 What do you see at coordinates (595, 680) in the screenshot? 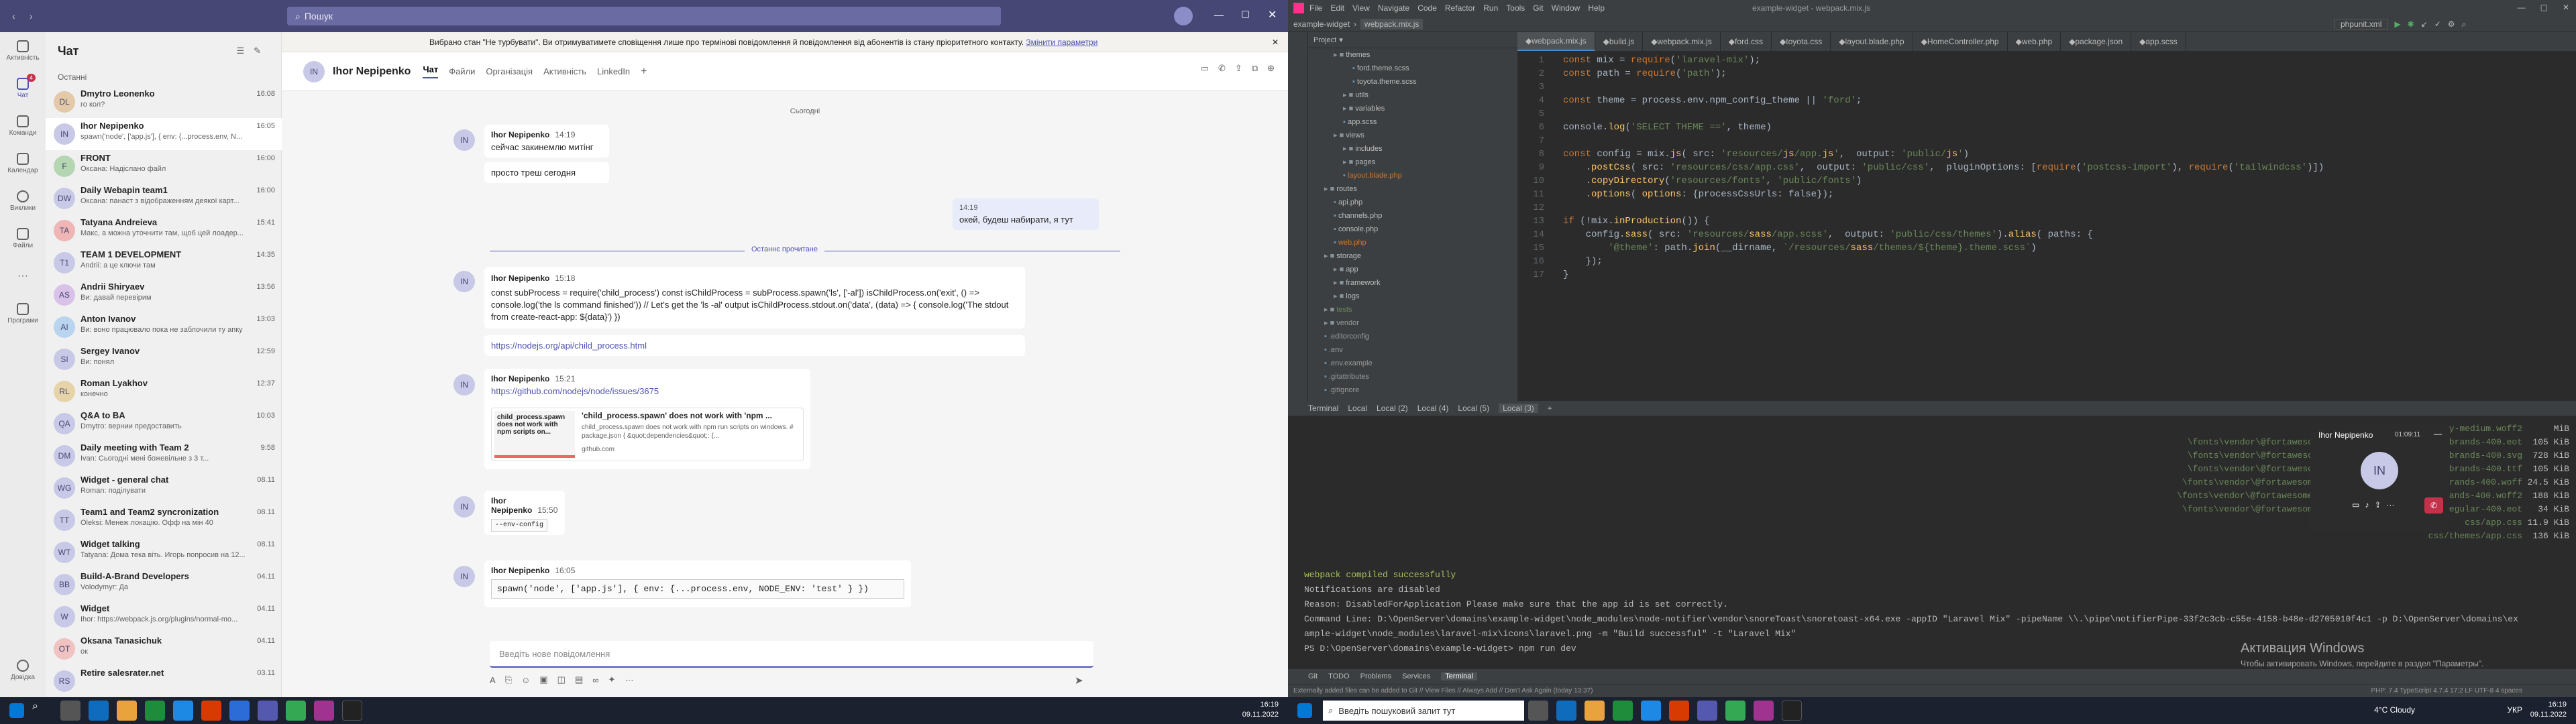
I see `loop-icon: ∞` at bounding box center [595, 680].